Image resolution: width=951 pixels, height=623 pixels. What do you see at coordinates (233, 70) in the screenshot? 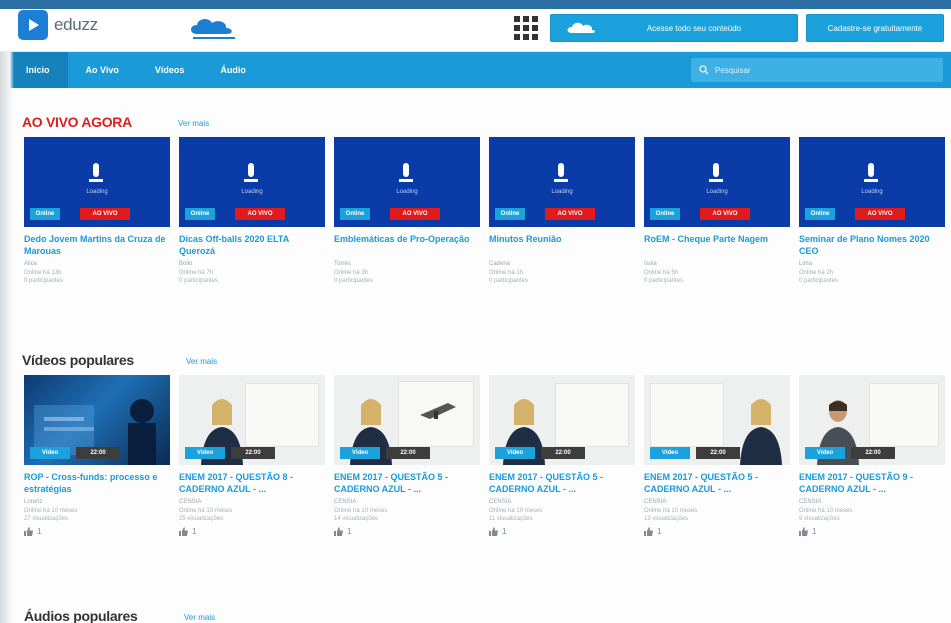
I see `nav-audio: Áudio` at bounding box center [233, 70].